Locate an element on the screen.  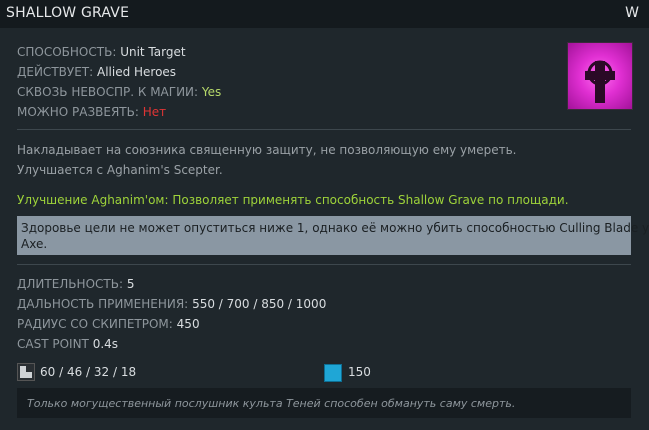
stat-dispellable: МОЖНО РАЗВЕЯТЬ: Нет is located at coordinates (91, 112).